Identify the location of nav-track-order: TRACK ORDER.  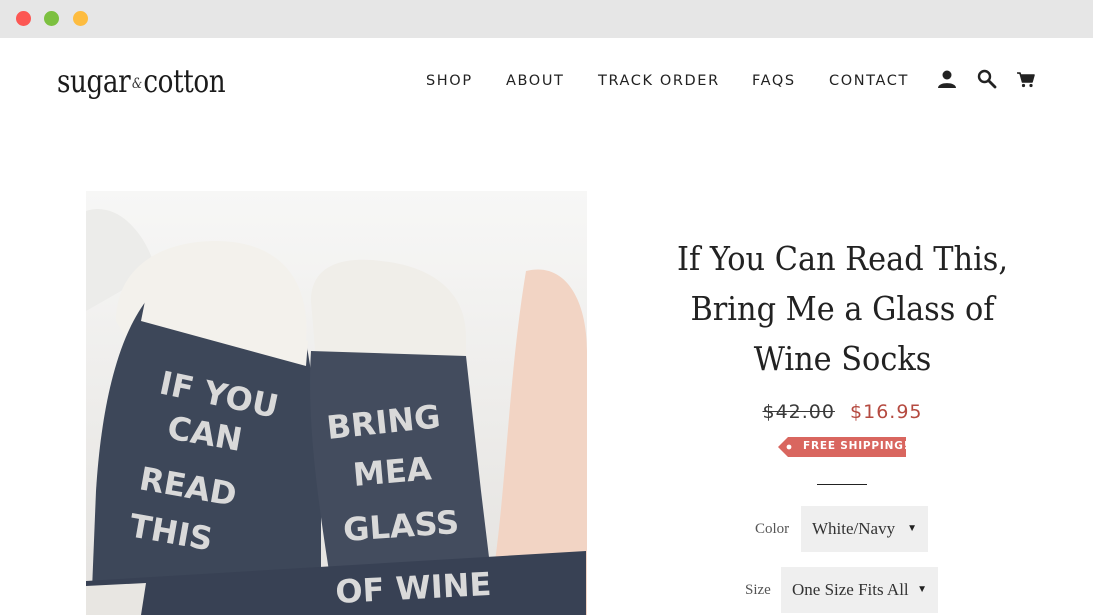
(659, 81).